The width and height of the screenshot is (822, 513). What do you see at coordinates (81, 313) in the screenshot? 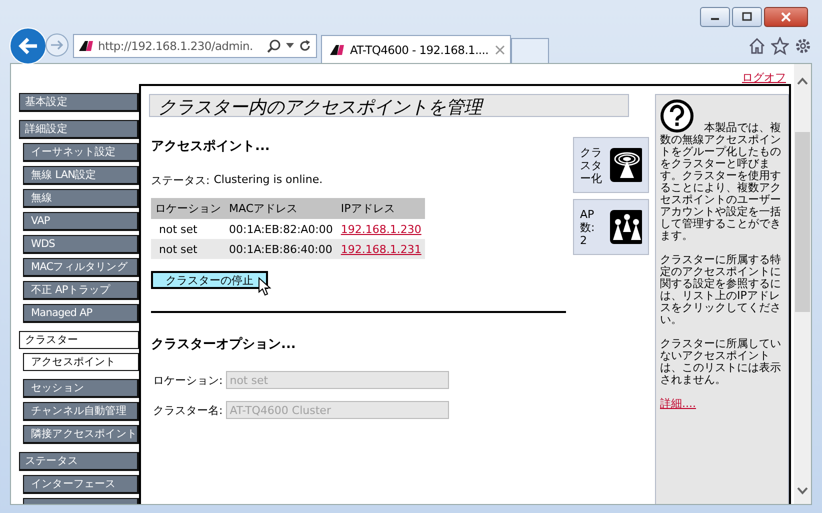
I see `sidebar-item: Managed AP` at bounding box center [81, 313].